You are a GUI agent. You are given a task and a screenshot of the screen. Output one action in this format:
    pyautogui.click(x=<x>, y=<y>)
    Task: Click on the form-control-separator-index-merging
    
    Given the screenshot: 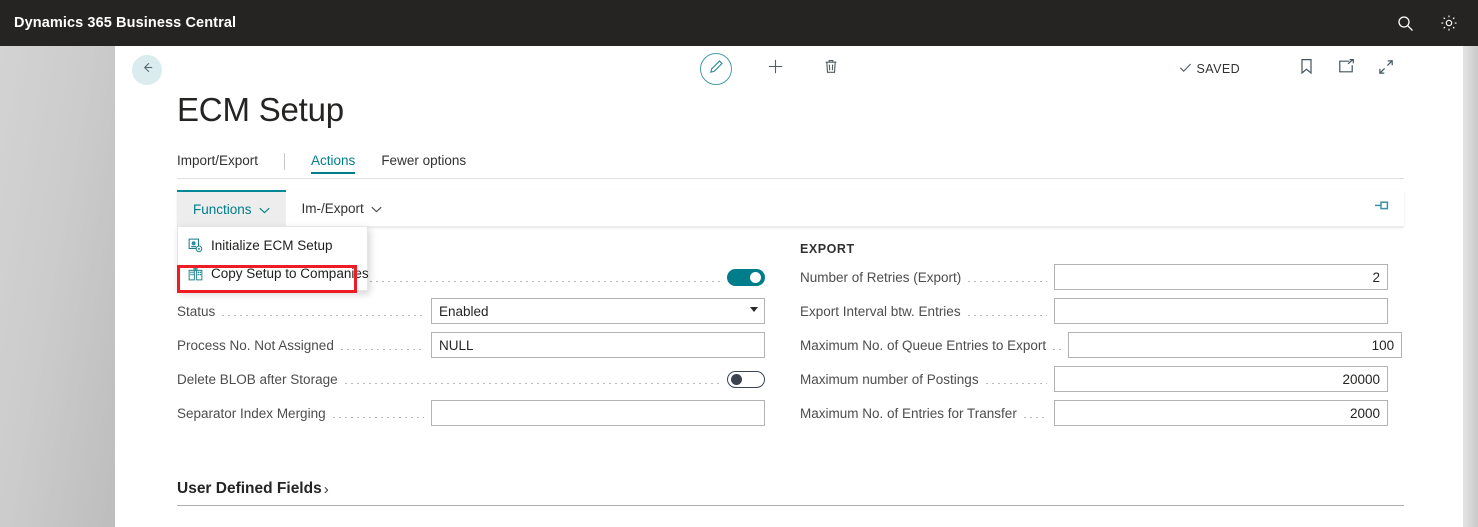 What is the action you would take?
    pyautogui.click(x=598, y=413)
    